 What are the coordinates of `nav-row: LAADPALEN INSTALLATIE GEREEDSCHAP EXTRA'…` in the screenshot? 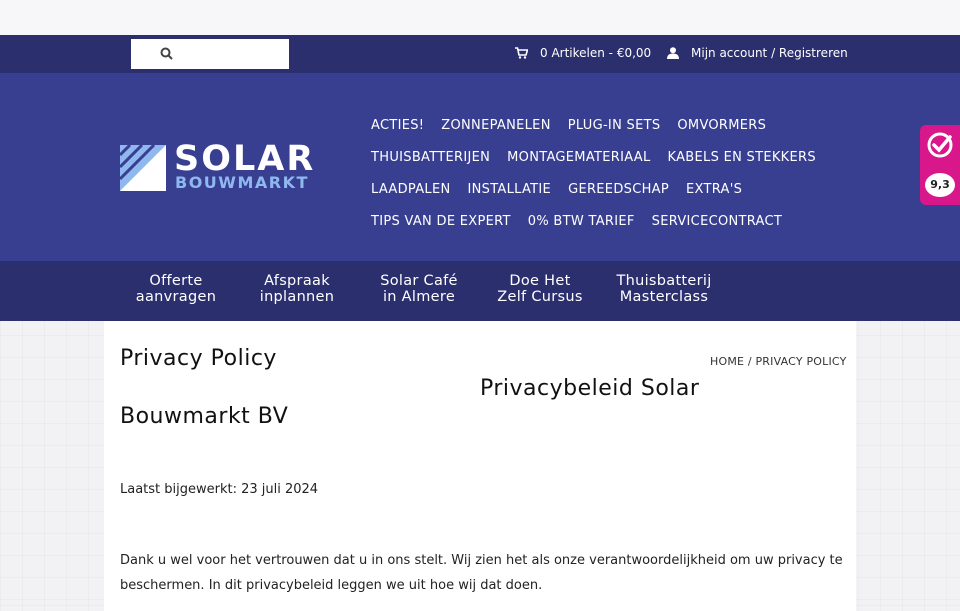 It's located at (606, 189).